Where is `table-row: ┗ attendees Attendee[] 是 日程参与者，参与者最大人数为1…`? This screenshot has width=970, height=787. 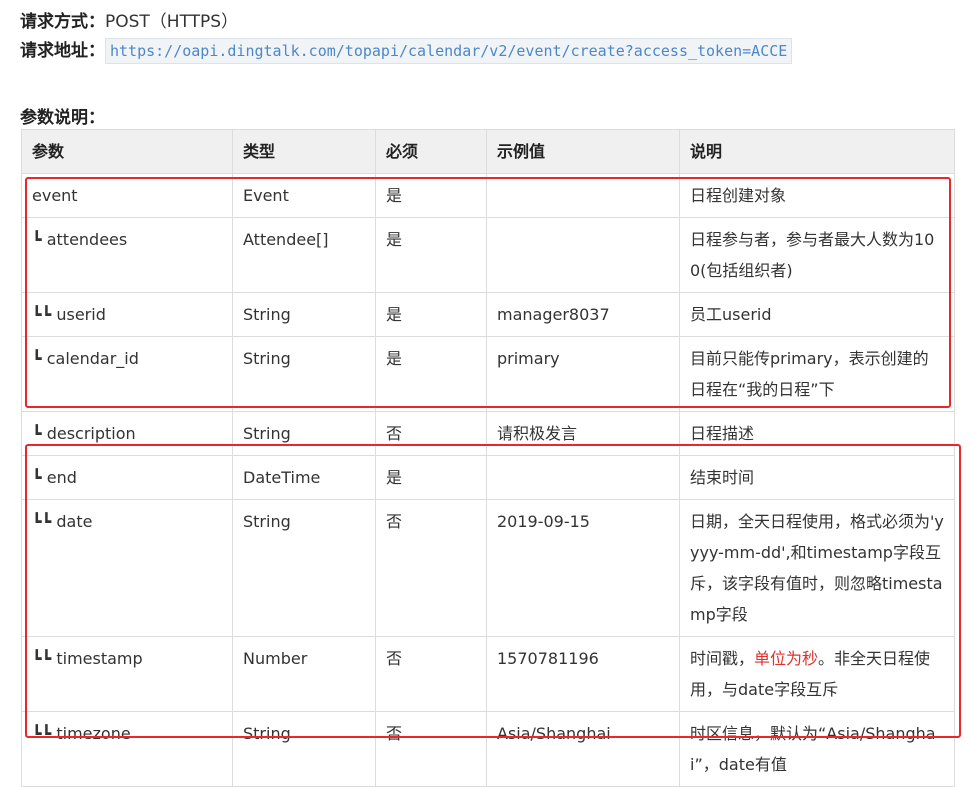
table-row: ┗ attendees Attendee[] 是 日程参与者，参与者最大人数为1… is located at coordinates (488, 255).